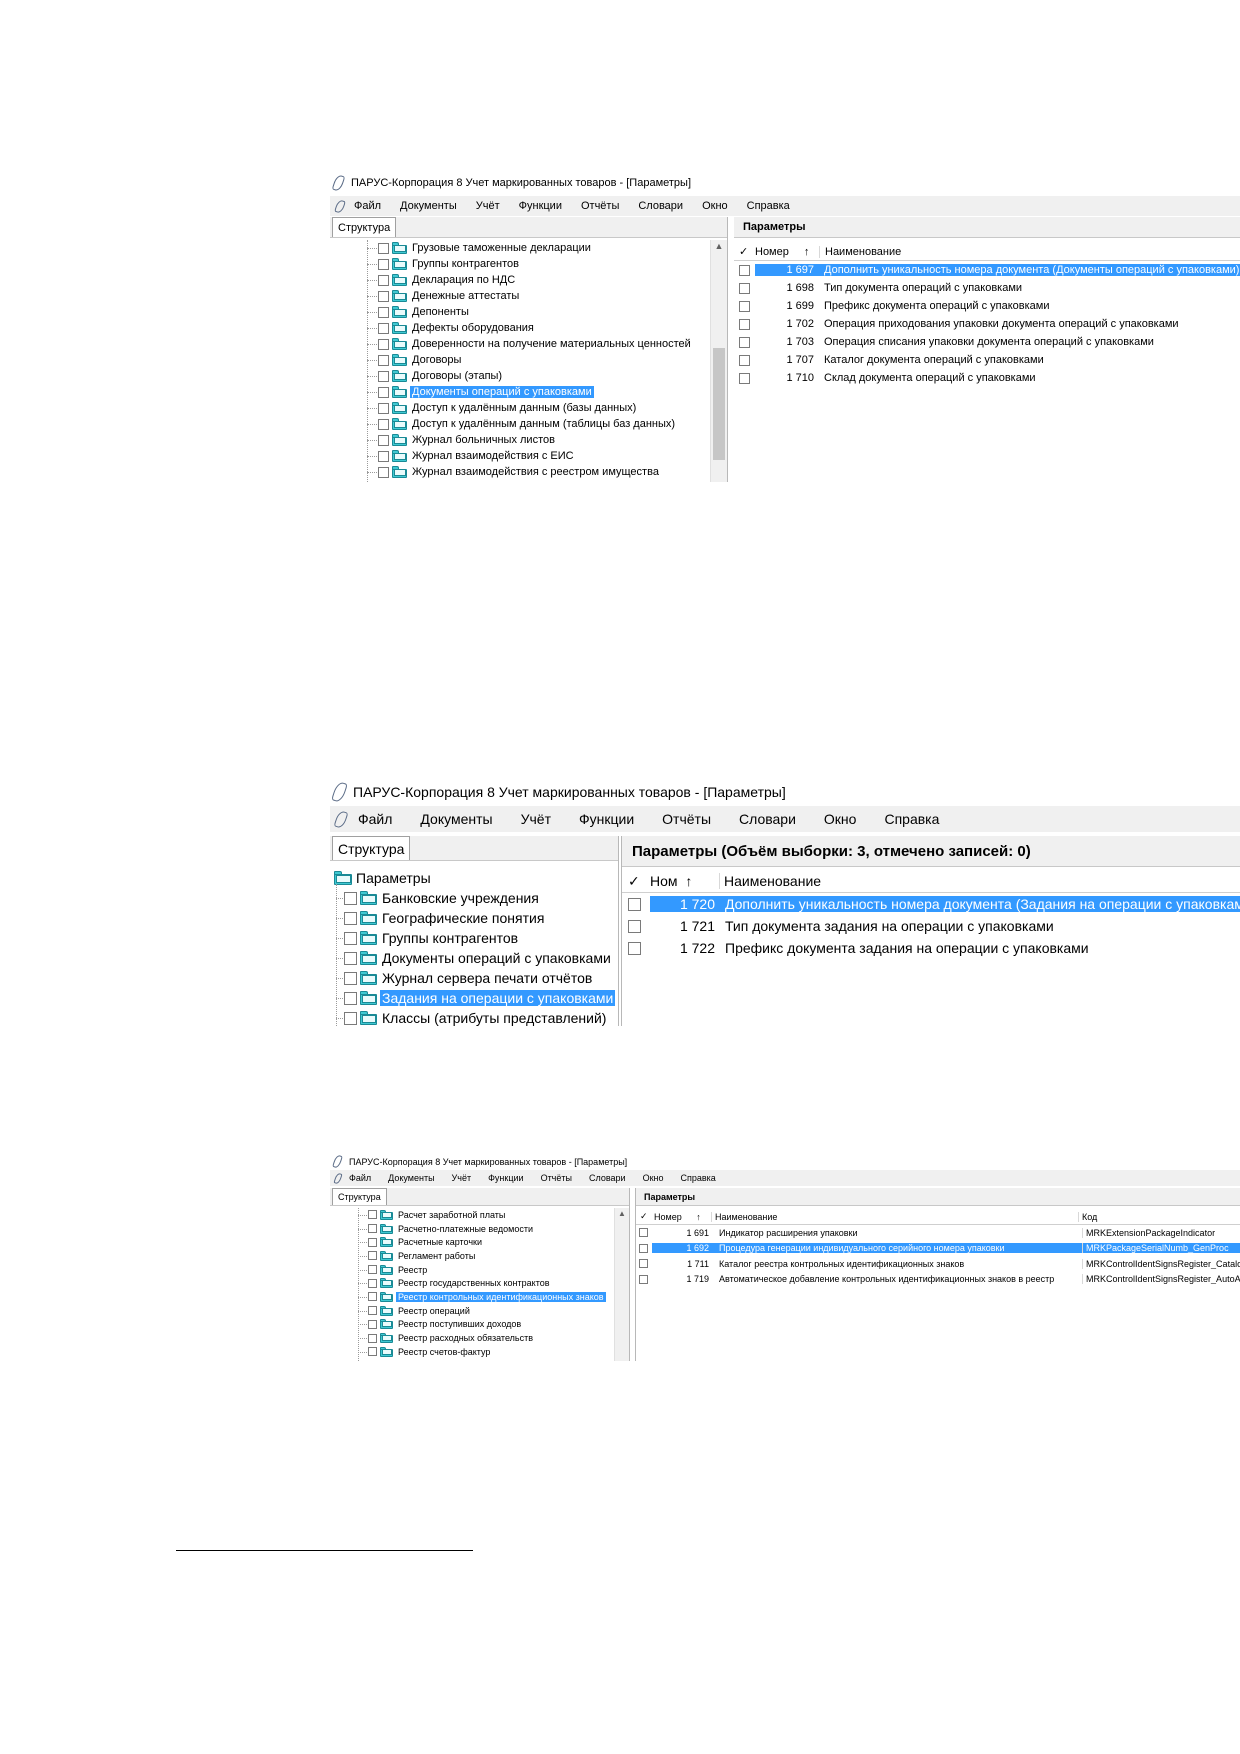  I want to click on tree-node: Реестр счетов-фактур, so click(479, 1352).